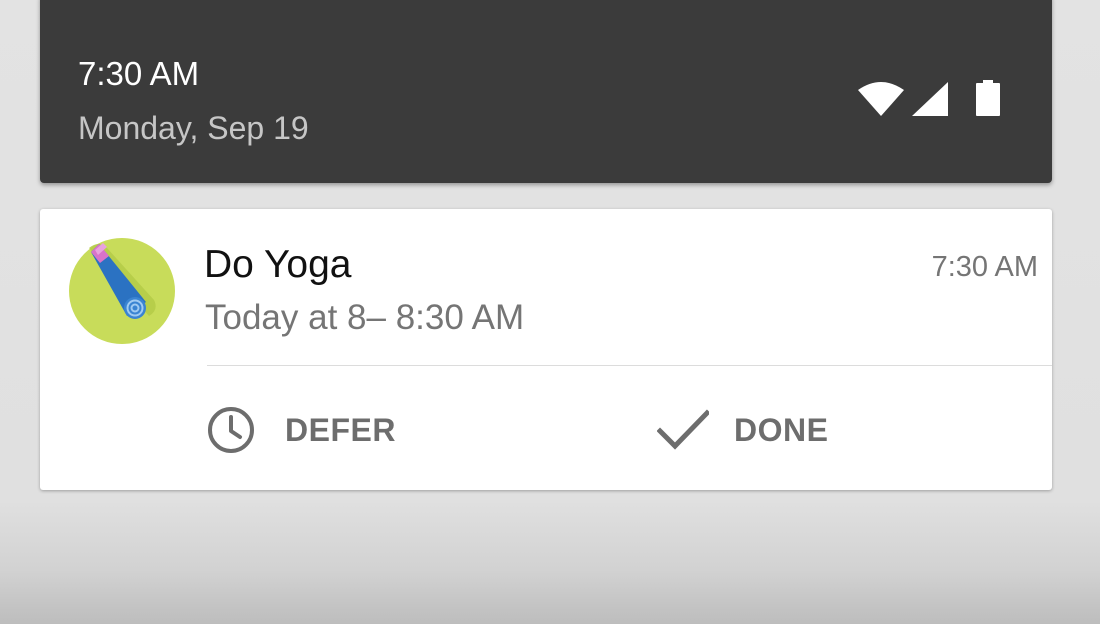 This screenshot has width=1100, height=624. I want to click on clock-icon, so click(231, 430).